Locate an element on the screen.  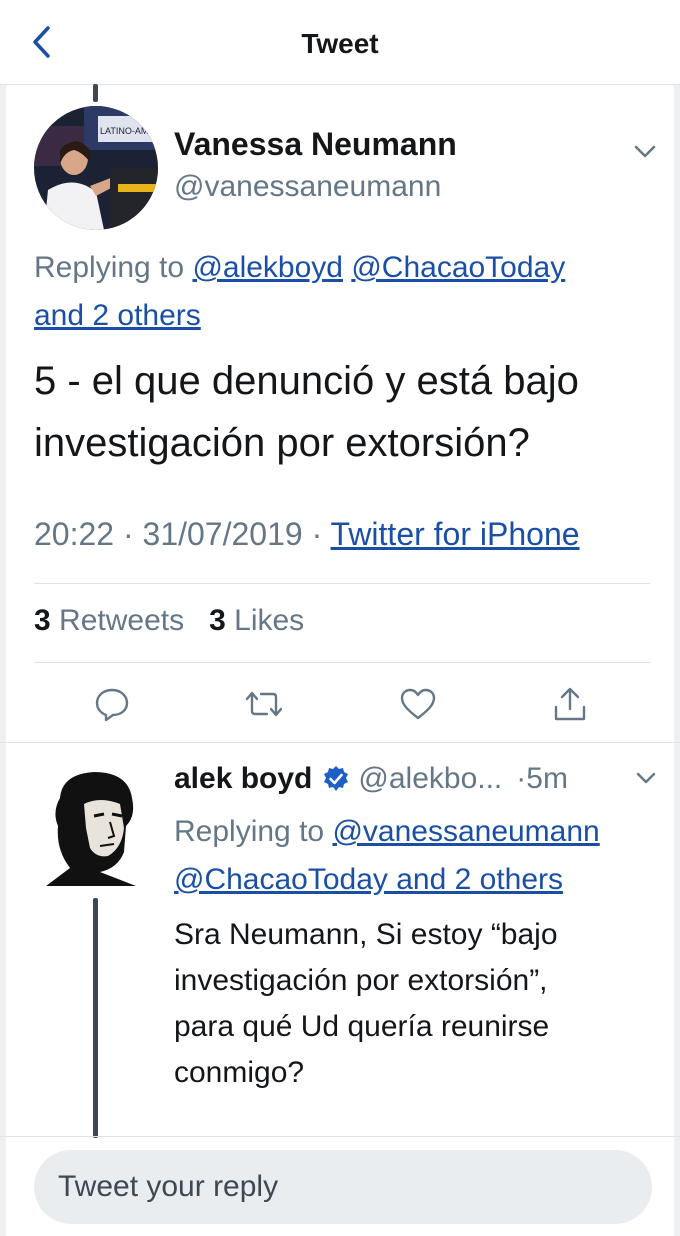
composer-separator is located at coordinates (340, 1136).